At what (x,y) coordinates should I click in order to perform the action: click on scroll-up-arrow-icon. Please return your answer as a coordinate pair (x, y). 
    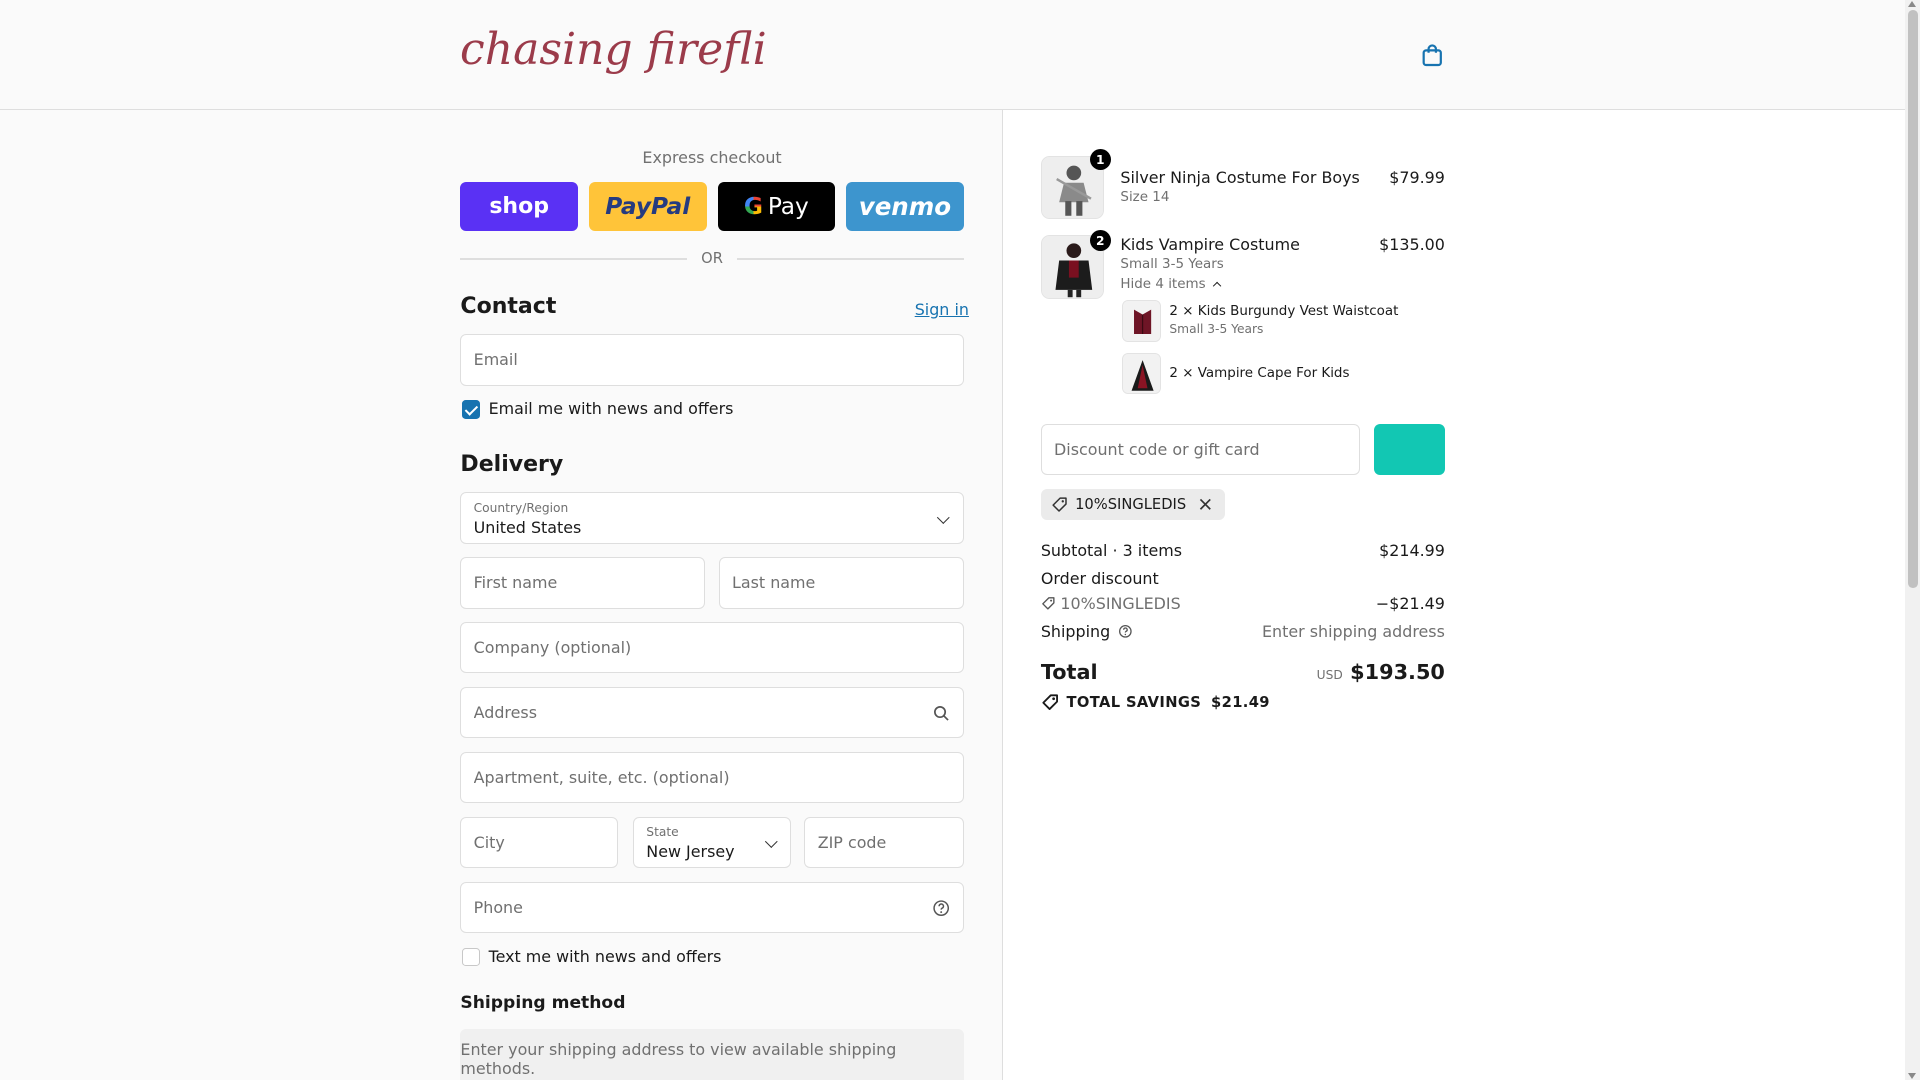
    Looking at the image, I should click on (1911, 4).